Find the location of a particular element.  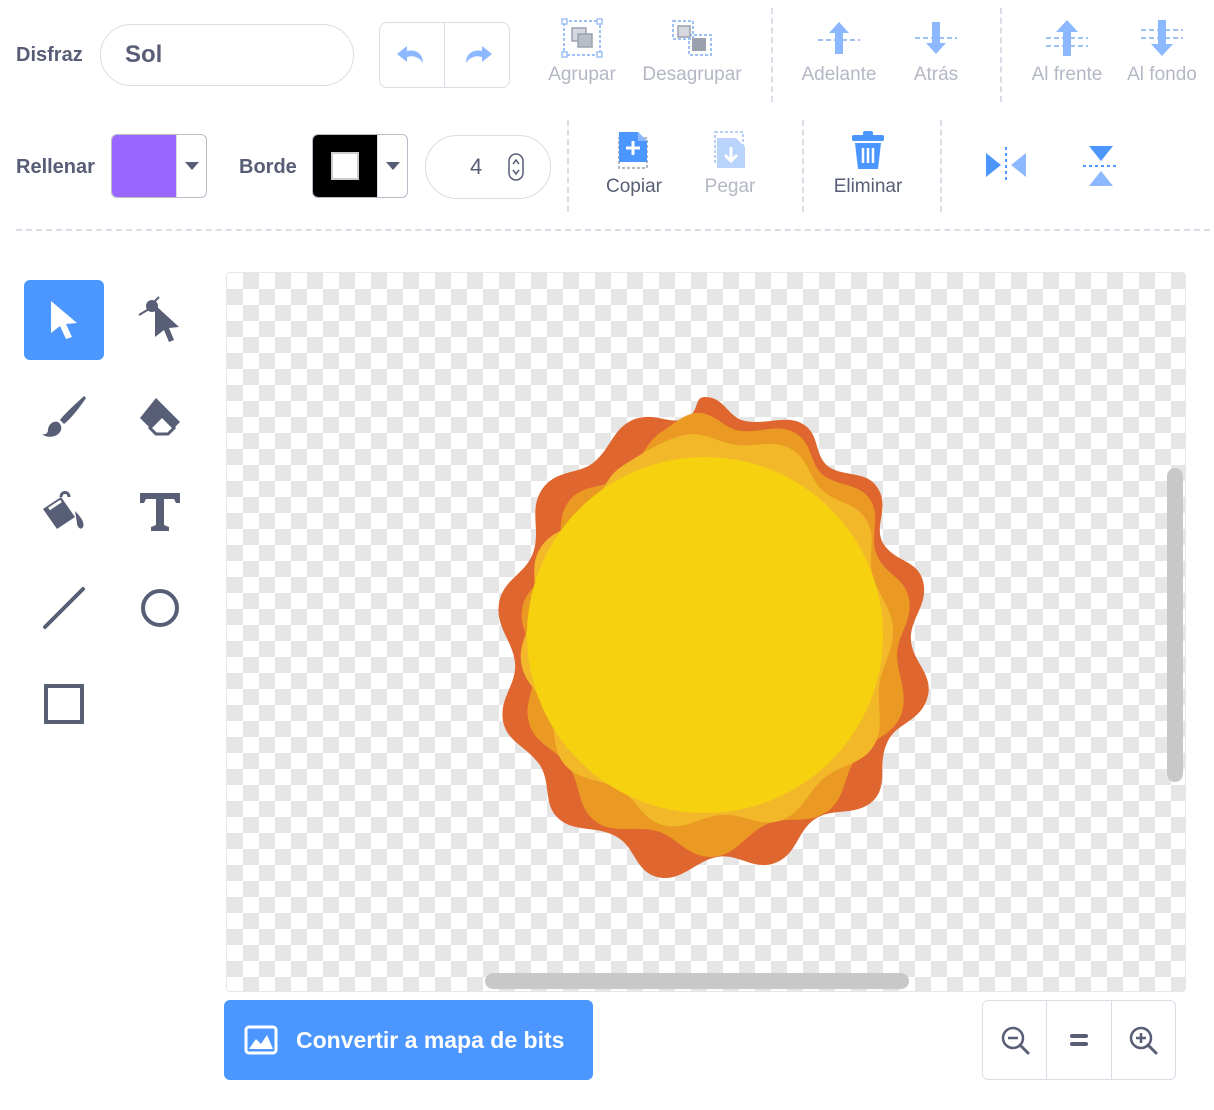

vertical-scrollbar is located at coordinates (1175, 625).